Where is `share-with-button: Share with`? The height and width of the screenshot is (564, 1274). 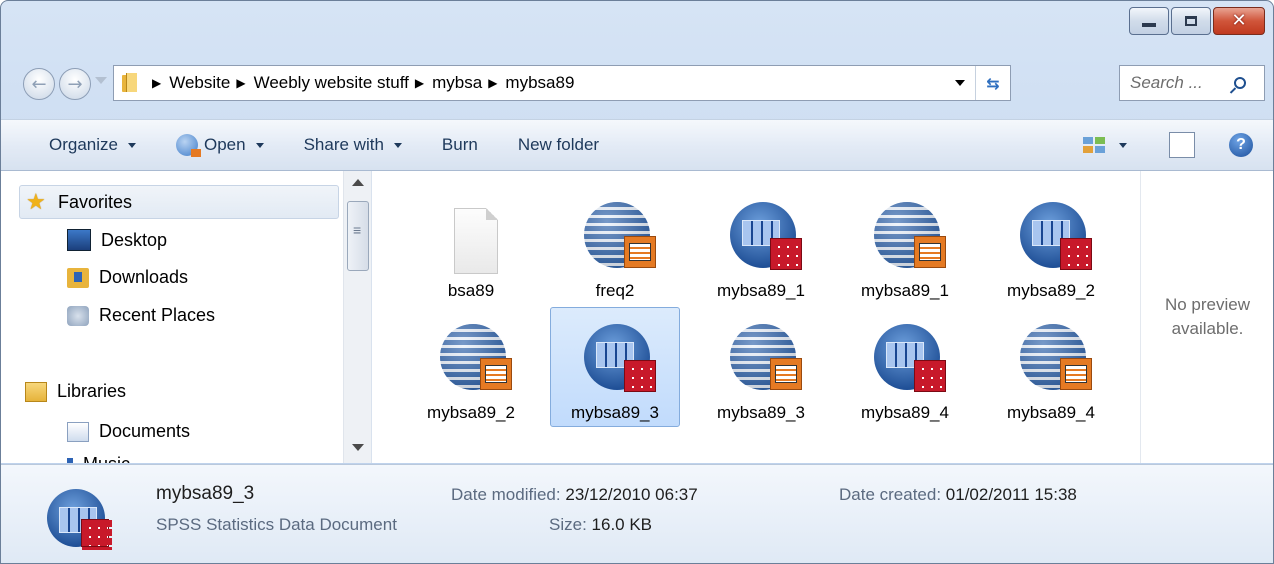 share-with-button: Share with is located at coordinates (353, 145).